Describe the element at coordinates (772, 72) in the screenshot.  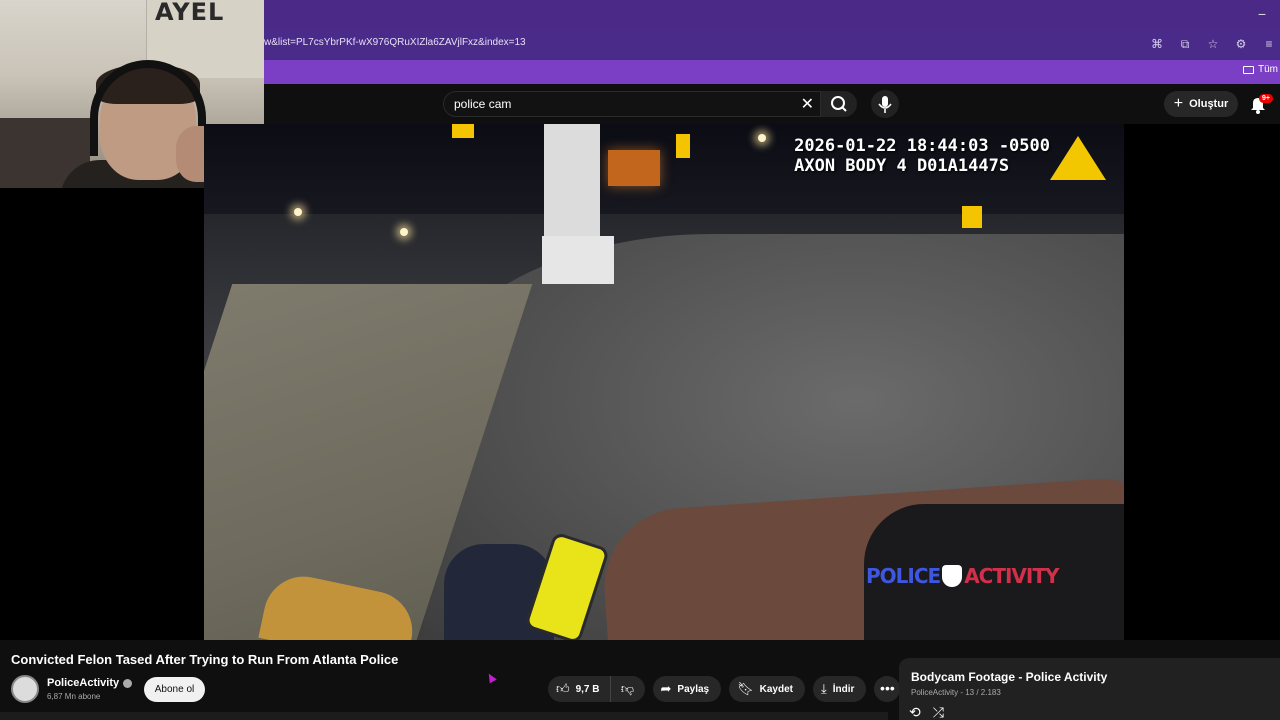
I see `bookmarks-bar: Tüm` at that location.